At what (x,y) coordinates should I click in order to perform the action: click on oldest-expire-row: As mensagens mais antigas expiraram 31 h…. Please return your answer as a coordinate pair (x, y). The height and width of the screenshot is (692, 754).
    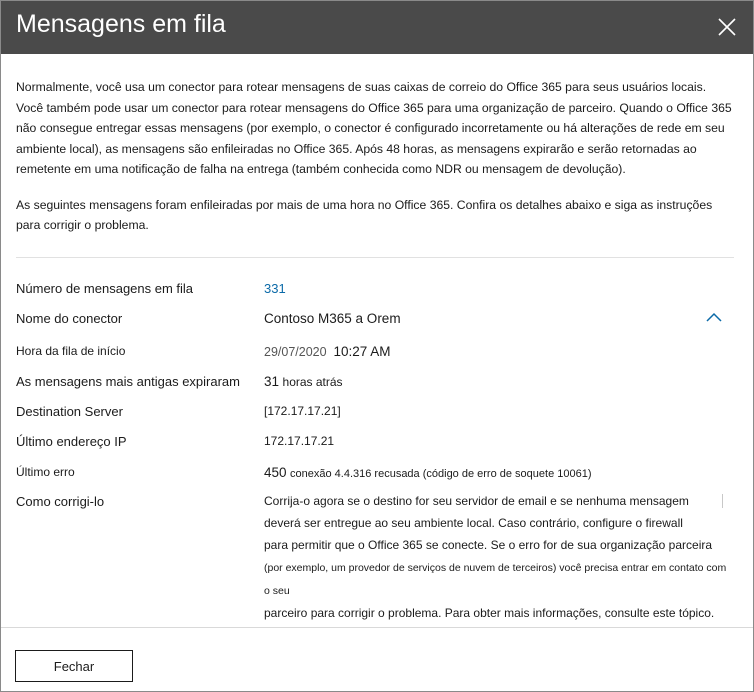
    Looking at the image, I should click on (376, 385).